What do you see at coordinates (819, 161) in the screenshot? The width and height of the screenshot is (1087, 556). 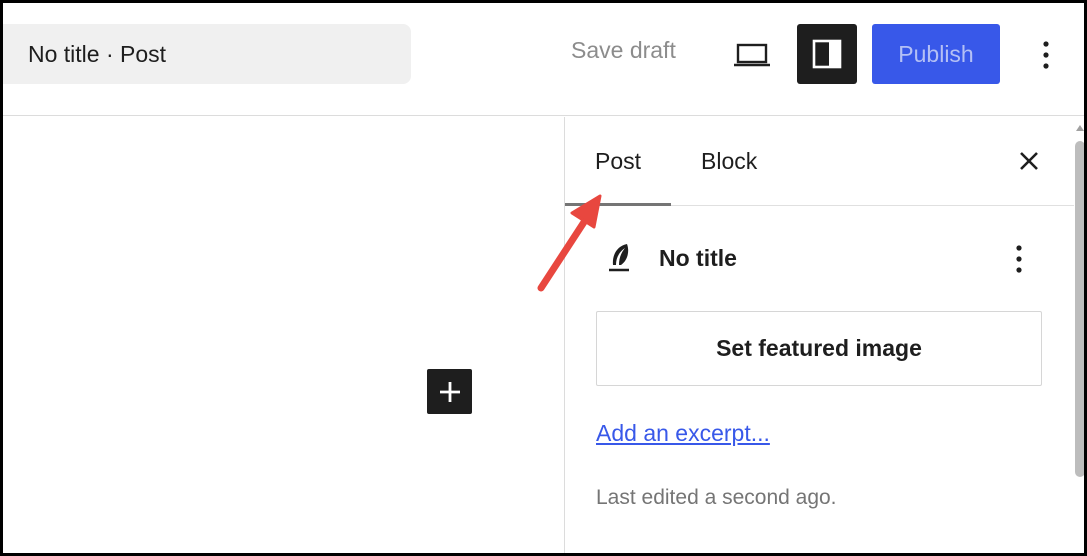 I see `sidebar-tabs: Post Block` at bounding box center [819, 161].